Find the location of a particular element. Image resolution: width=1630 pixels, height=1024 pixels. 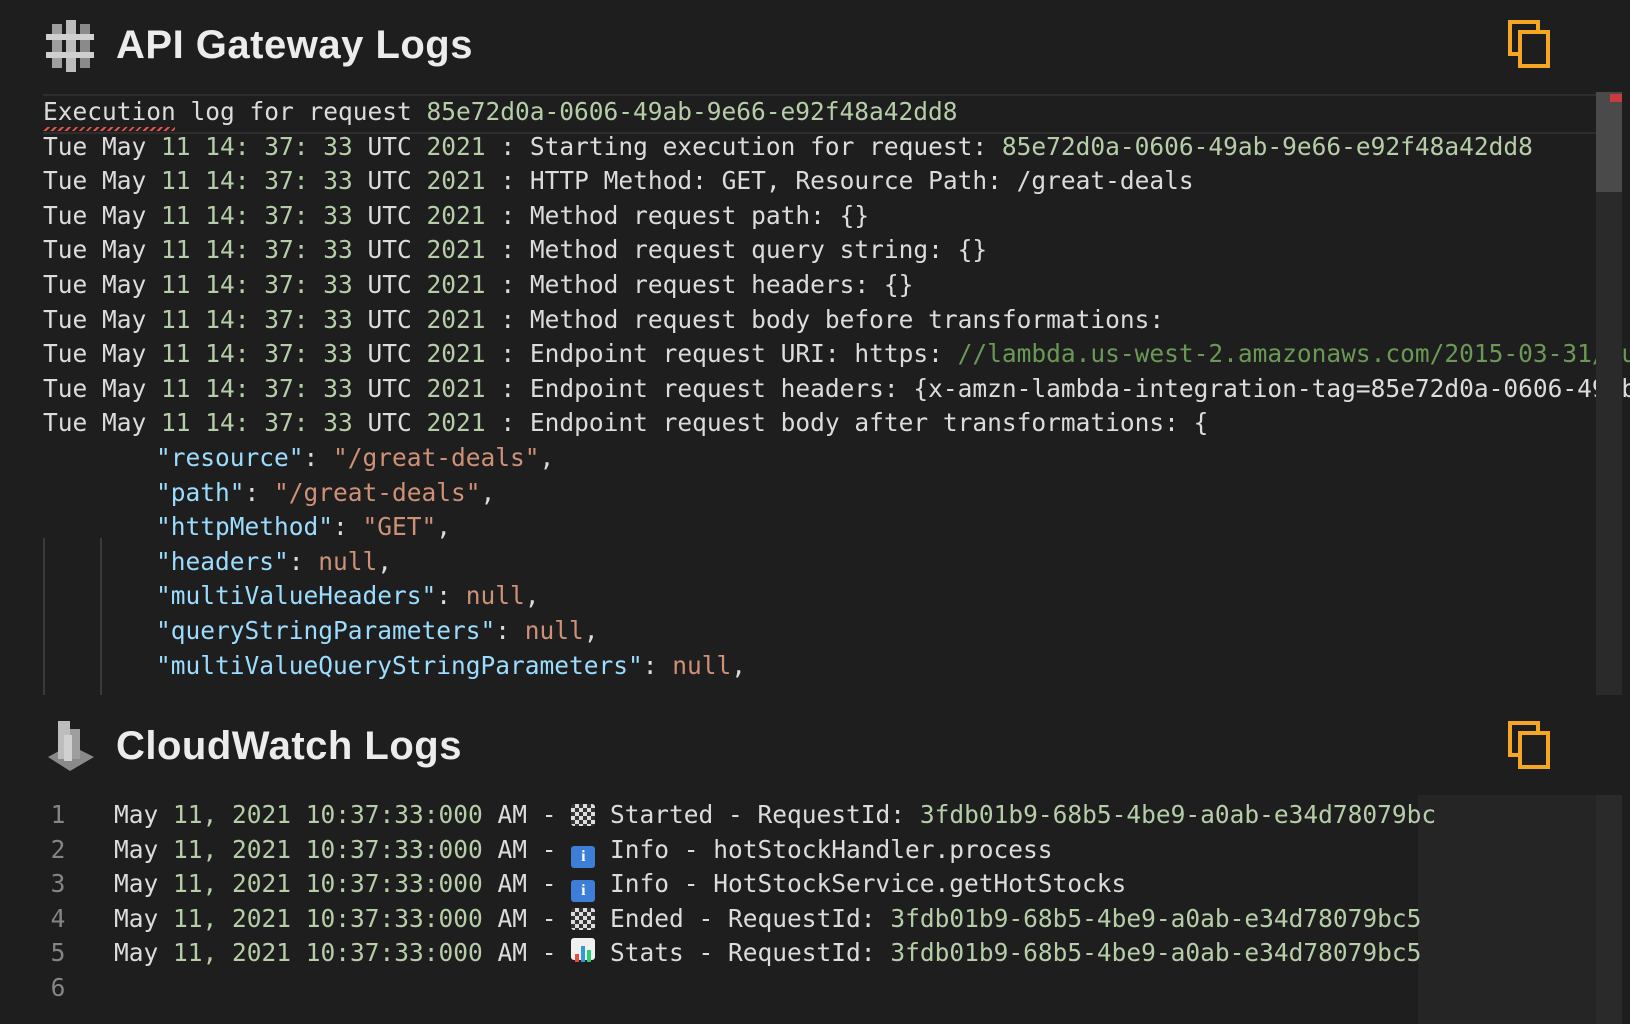

log-message: Ended - RequestId: is located at coordinates (743, 918).